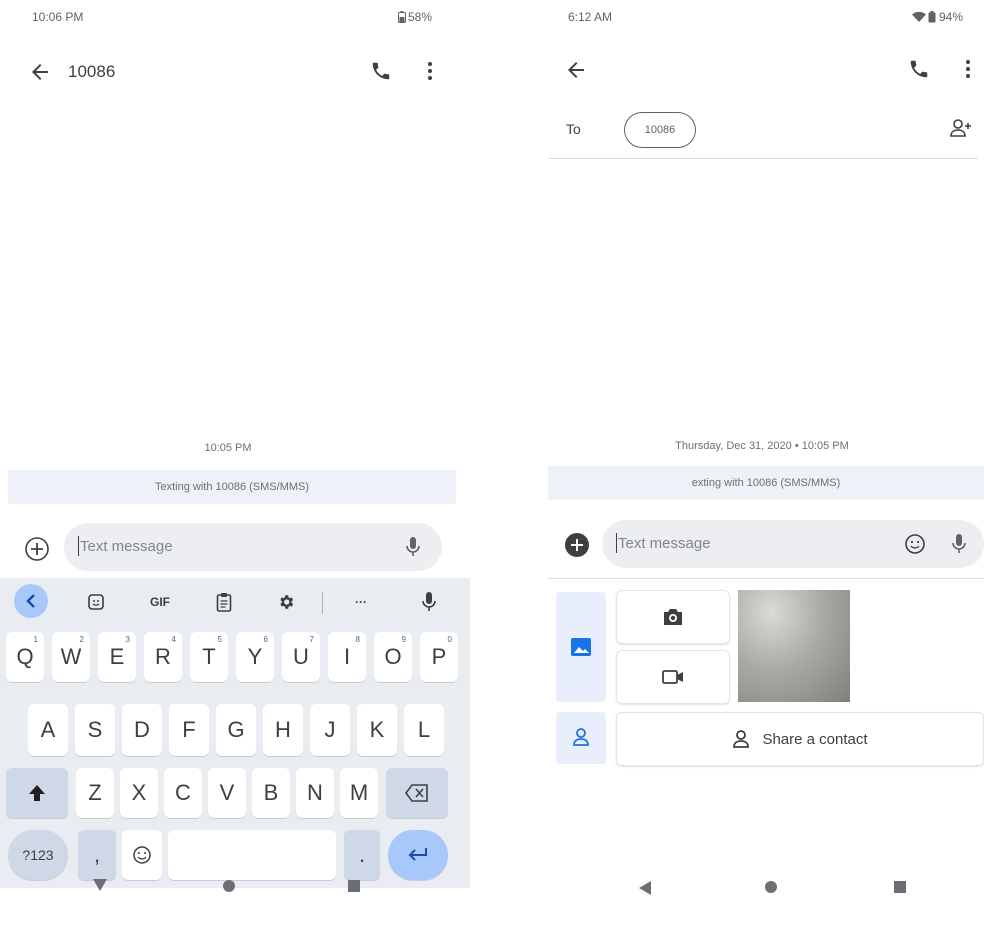 The height and width of the screenshot is (928, 984). Describe the element at coordinates (25, 657) in the screenshot. I see `key-q: Q1` at that location.